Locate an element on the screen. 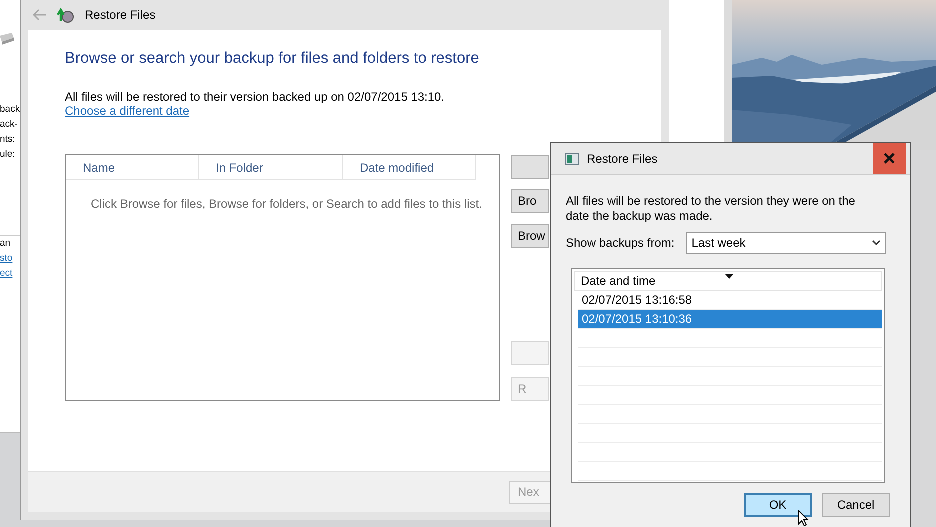  ok-button: OK is located at coordinates (778, 505).